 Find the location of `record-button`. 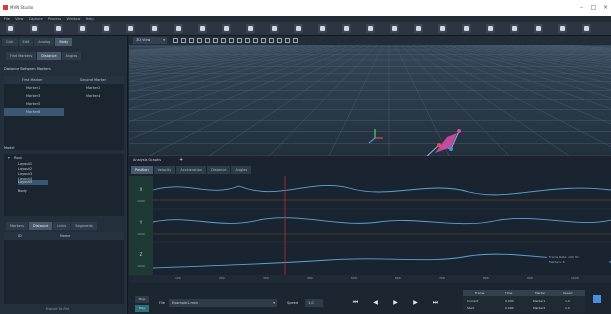

record-button is located at coordinates (538, 28).